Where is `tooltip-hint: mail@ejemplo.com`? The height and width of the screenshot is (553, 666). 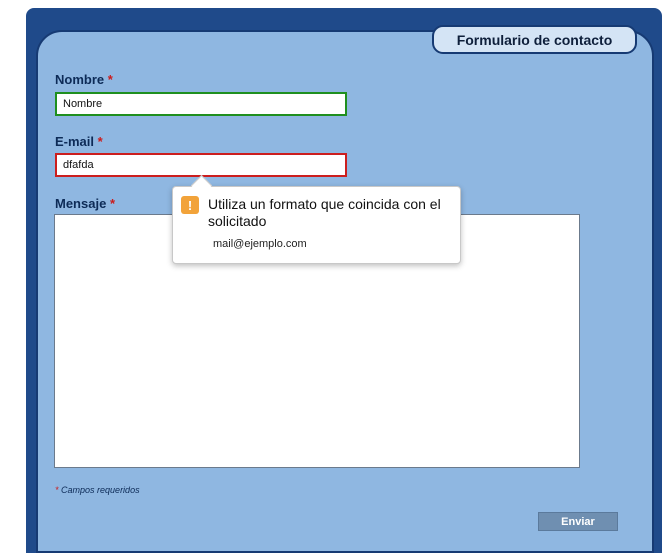 tooltip-hint: mail@ejemplo.com is located at coordinates (260, 244).